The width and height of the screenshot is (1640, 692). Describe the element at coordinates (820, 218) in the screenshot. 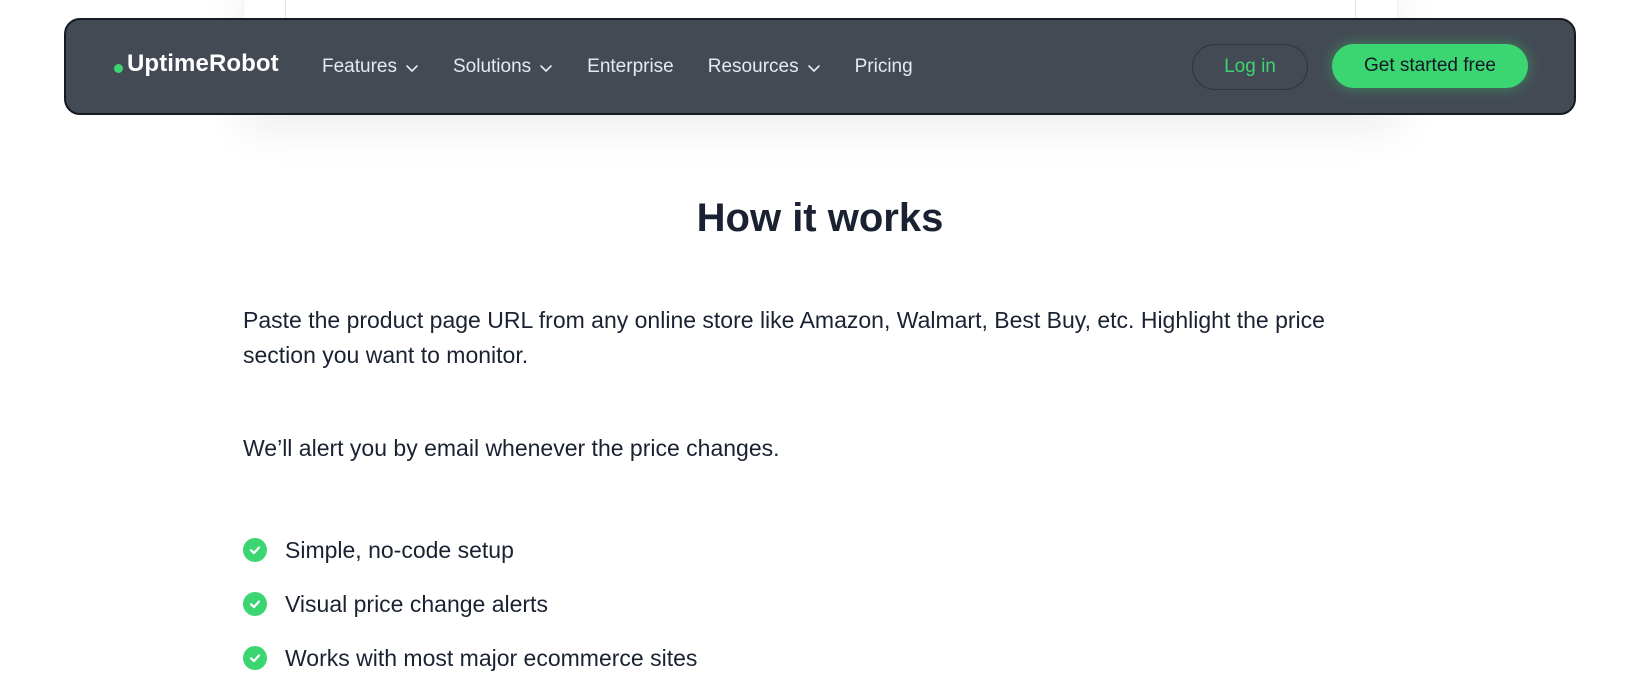

I see `section-title: How it works` at that location.